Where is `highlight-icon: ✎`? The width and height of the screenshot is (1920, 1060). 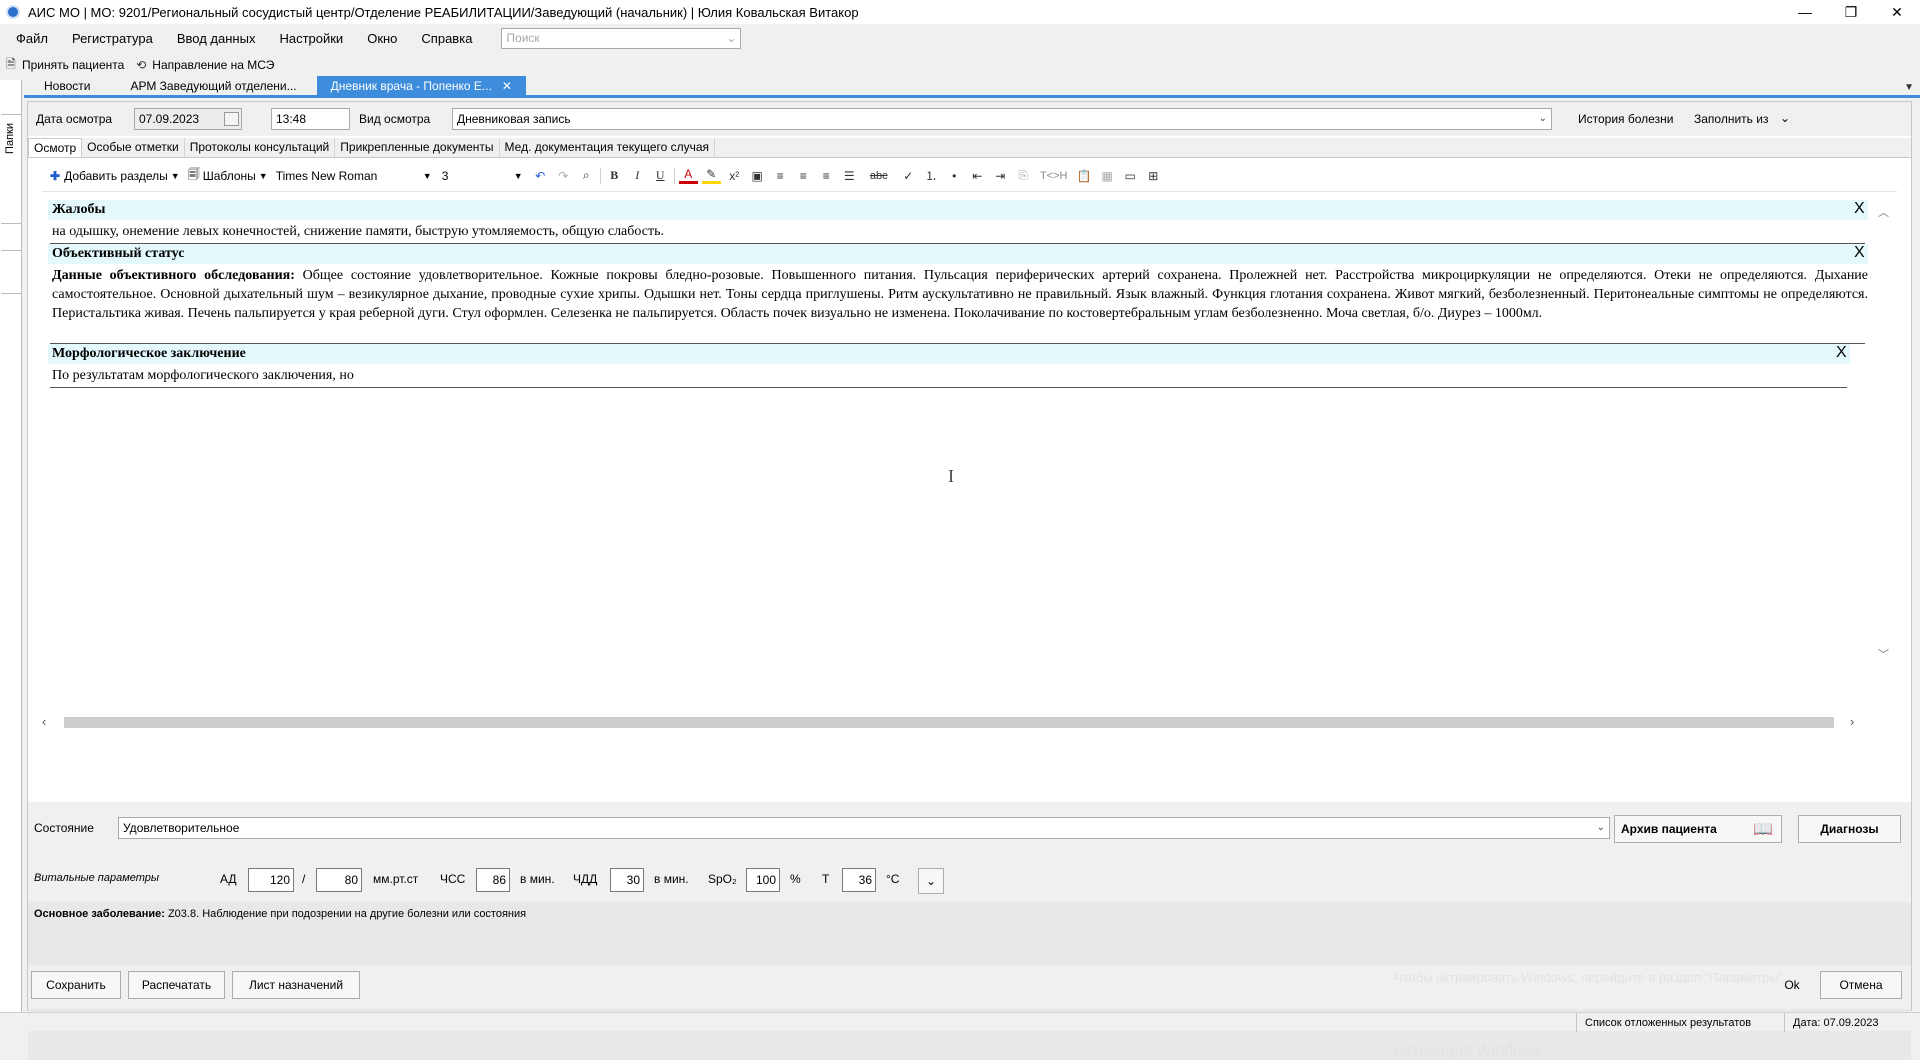 highlight-icon: ✎ is located at coordinates (711, 175).